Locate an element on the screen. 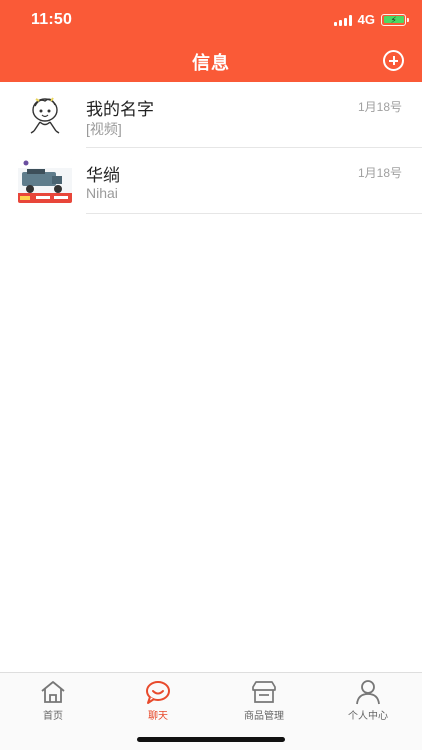 This screenshot has height=750, width=422. top-bar: 11:50 4G ⚡ 信息 is located at coordinates (211, 41).